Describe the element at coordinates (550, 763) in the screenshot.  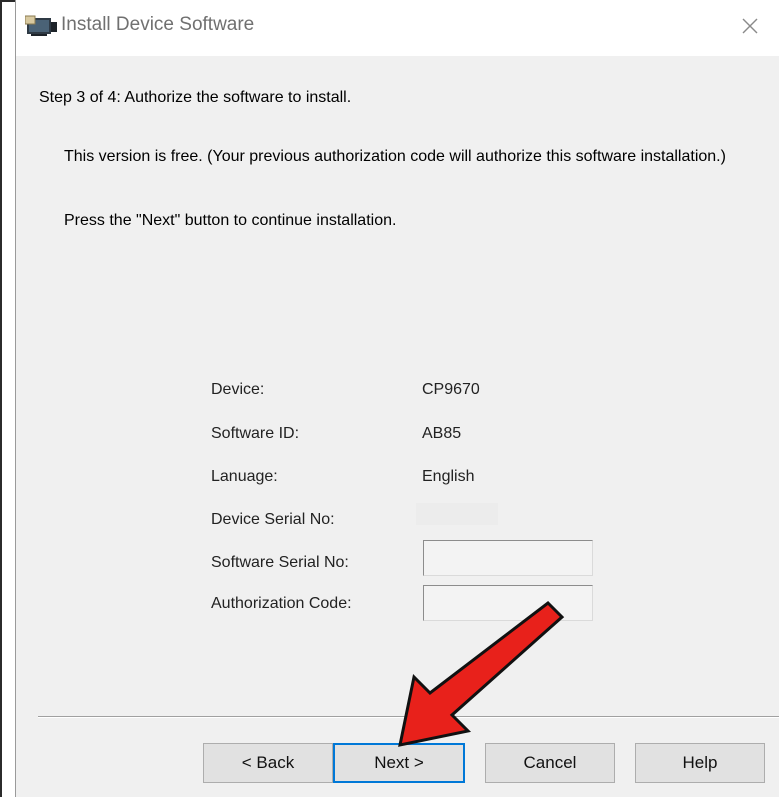
I see `cancel-button: Cancel` at that location.